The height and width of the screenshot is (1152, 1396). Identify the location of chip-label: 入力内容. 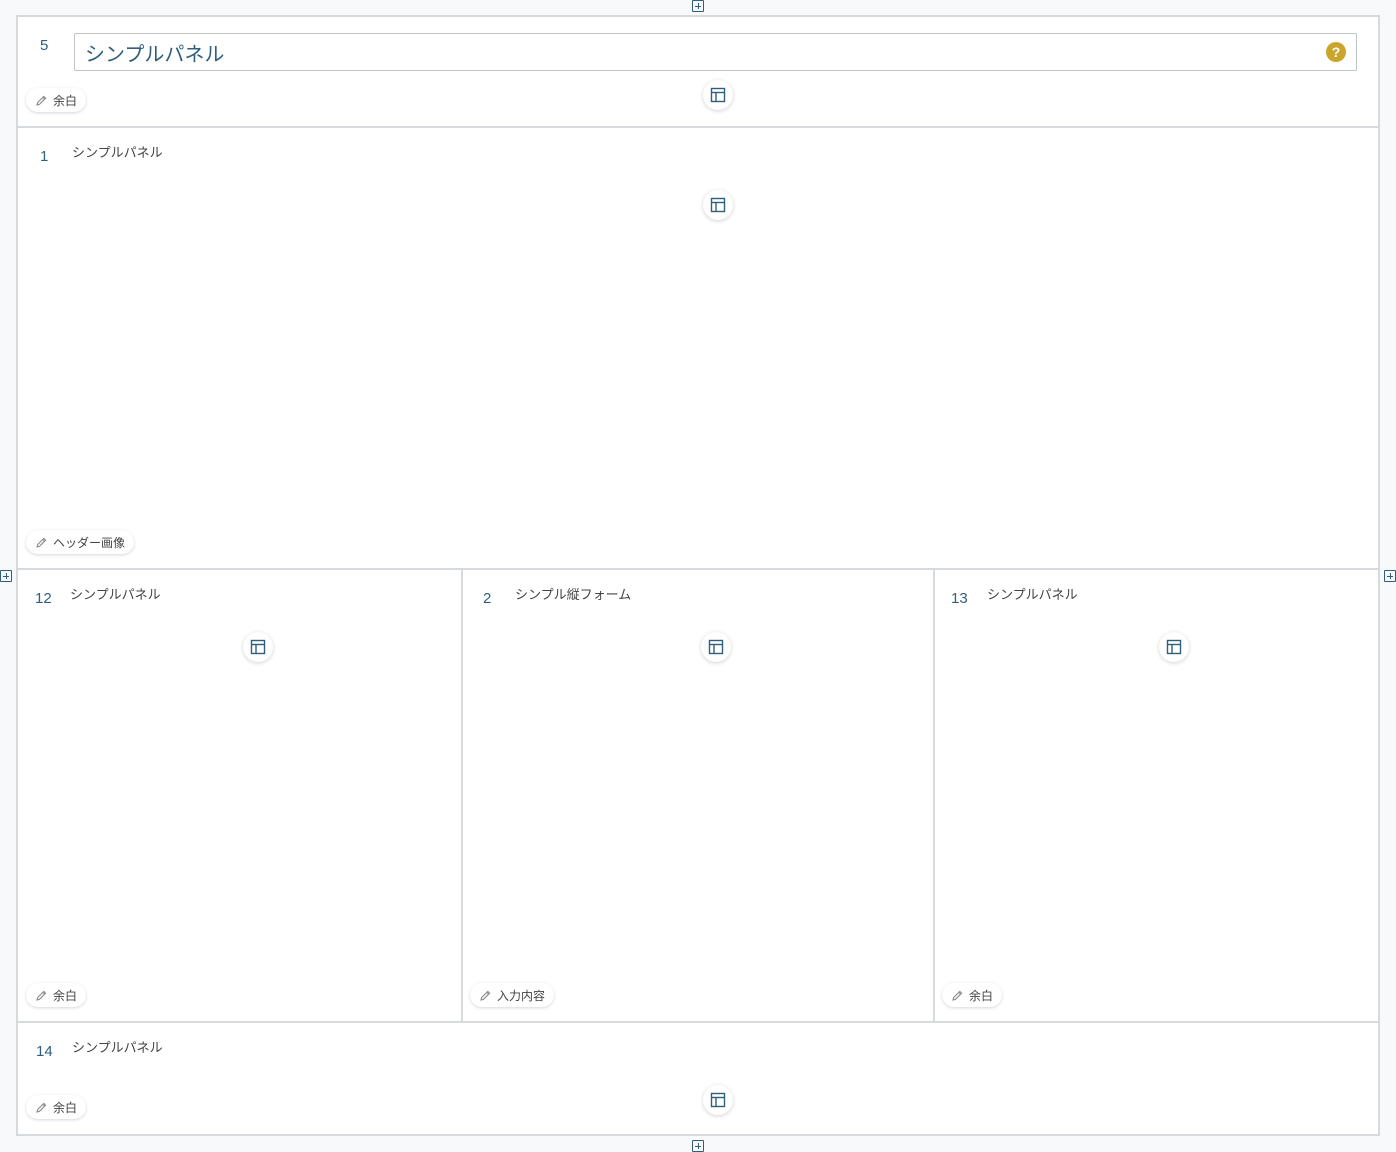
(521, 995).